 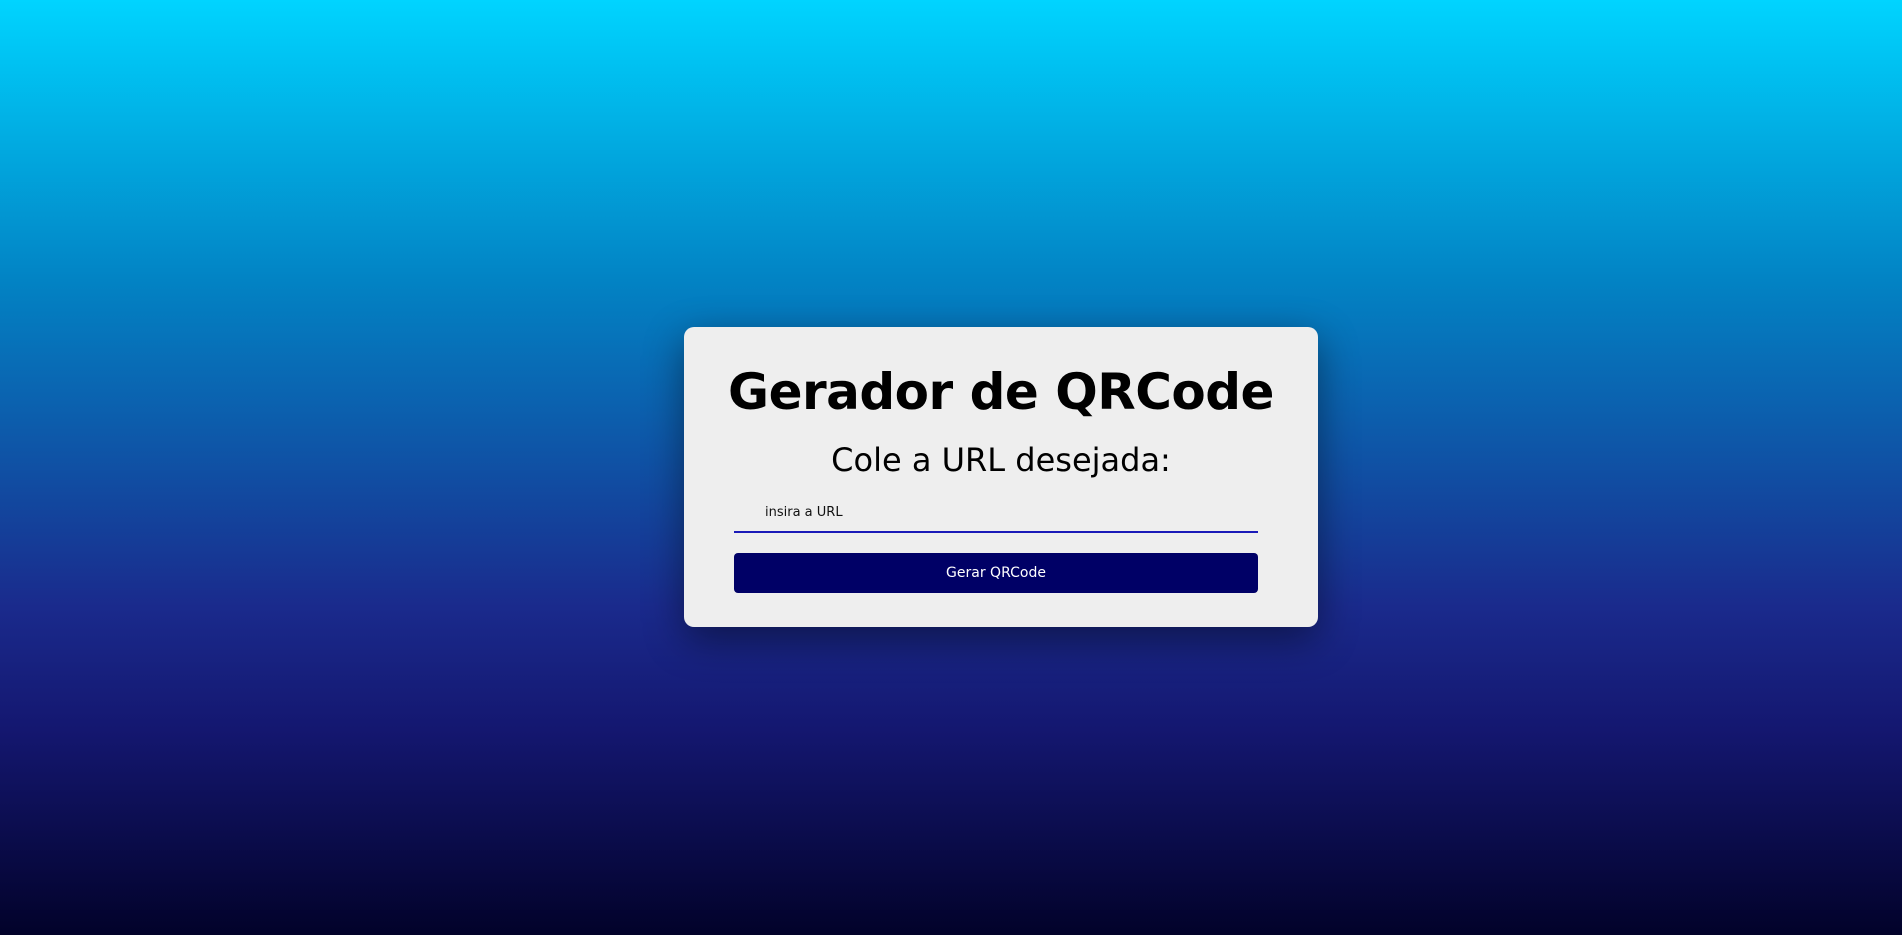 What do you see at coordinates (996, 513) in the screenshot?
I see `url-input` at bounding box center [996, 513].